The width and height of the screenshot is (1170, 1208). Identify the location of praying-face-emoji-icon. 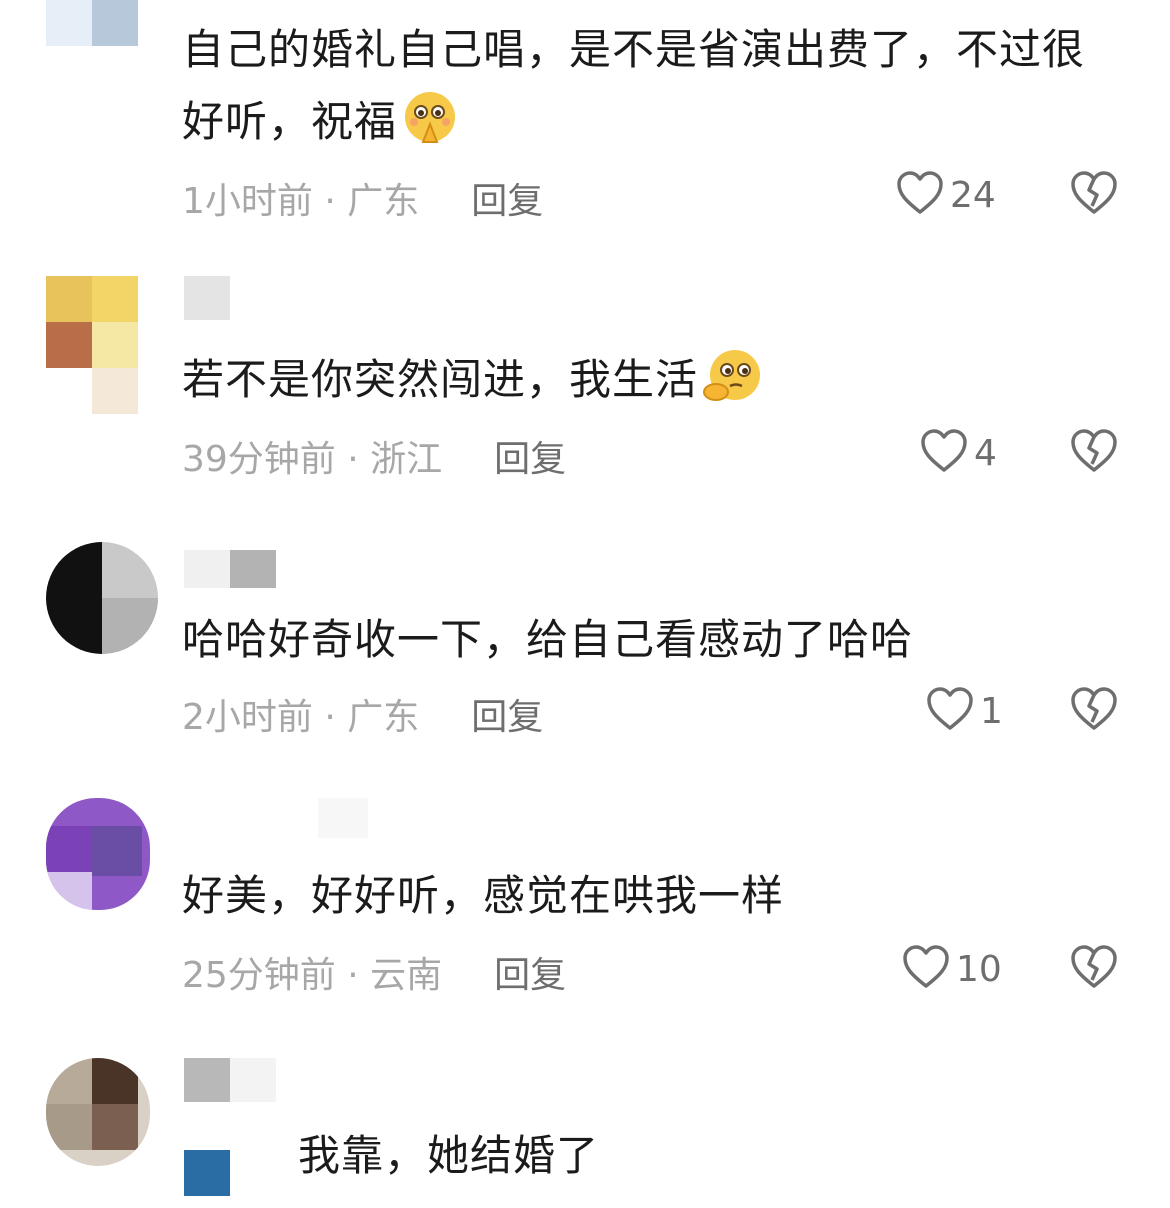
(430, 130).